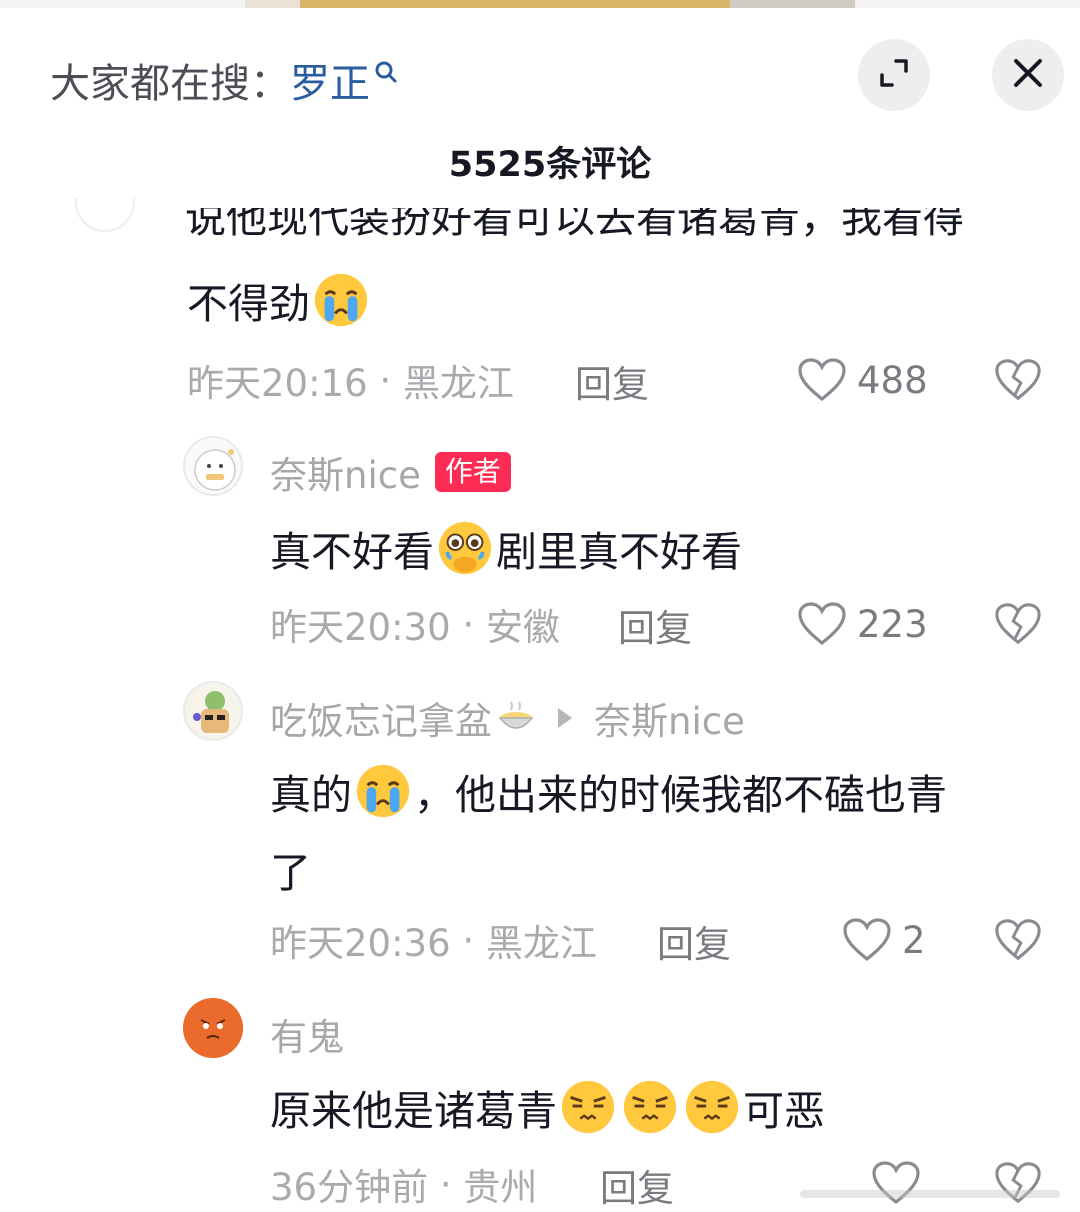  Describe the element at coordinates (914, 940) in the screenshot. I see `like-count: 2` at that location.